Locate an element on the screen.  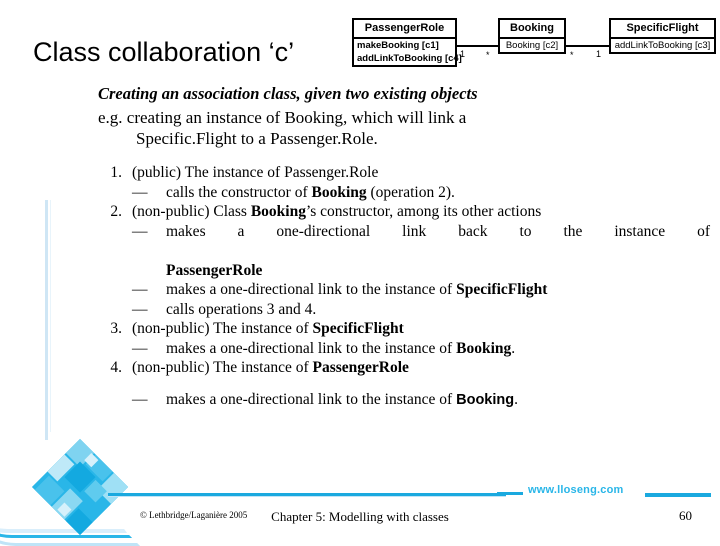
substep-emphasis: PassengerRole is located at coordinates (214, 270).